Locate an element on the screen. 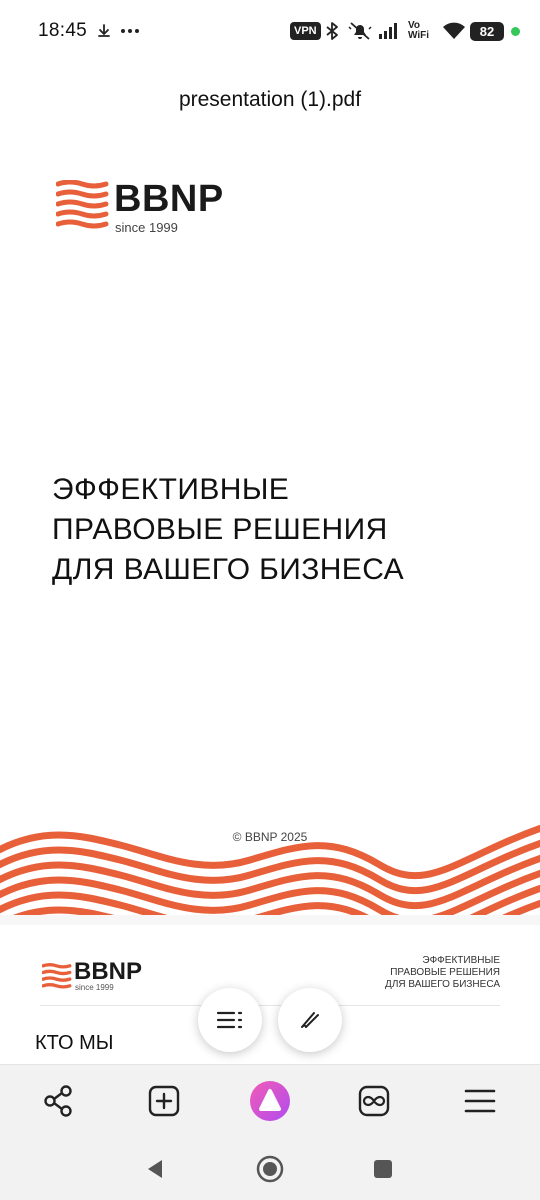  vpn-icon: VPN is located at coordinates (305, 31).